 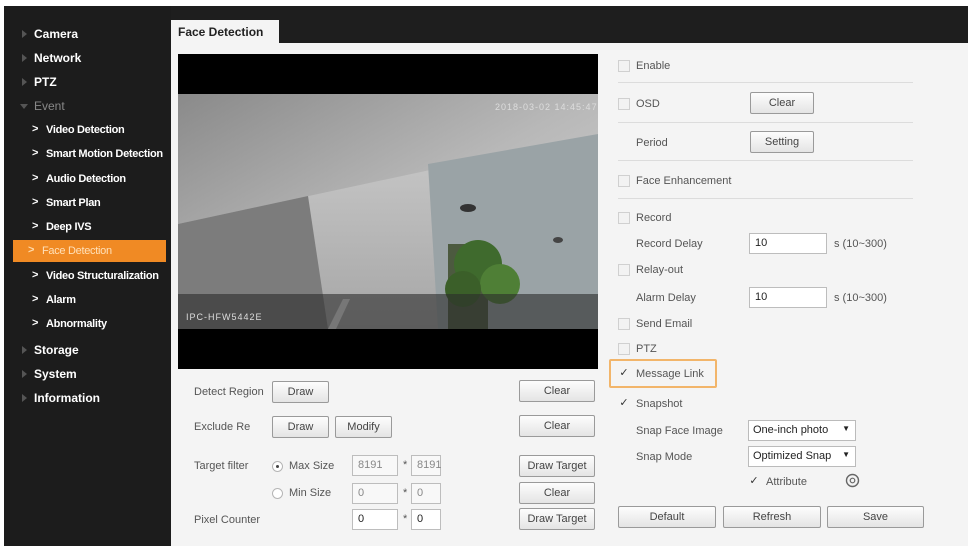 What do you see at coordinates (624, 104) in the screenshot?
I see `osd-checkbox` at bounding box center [624, 104].